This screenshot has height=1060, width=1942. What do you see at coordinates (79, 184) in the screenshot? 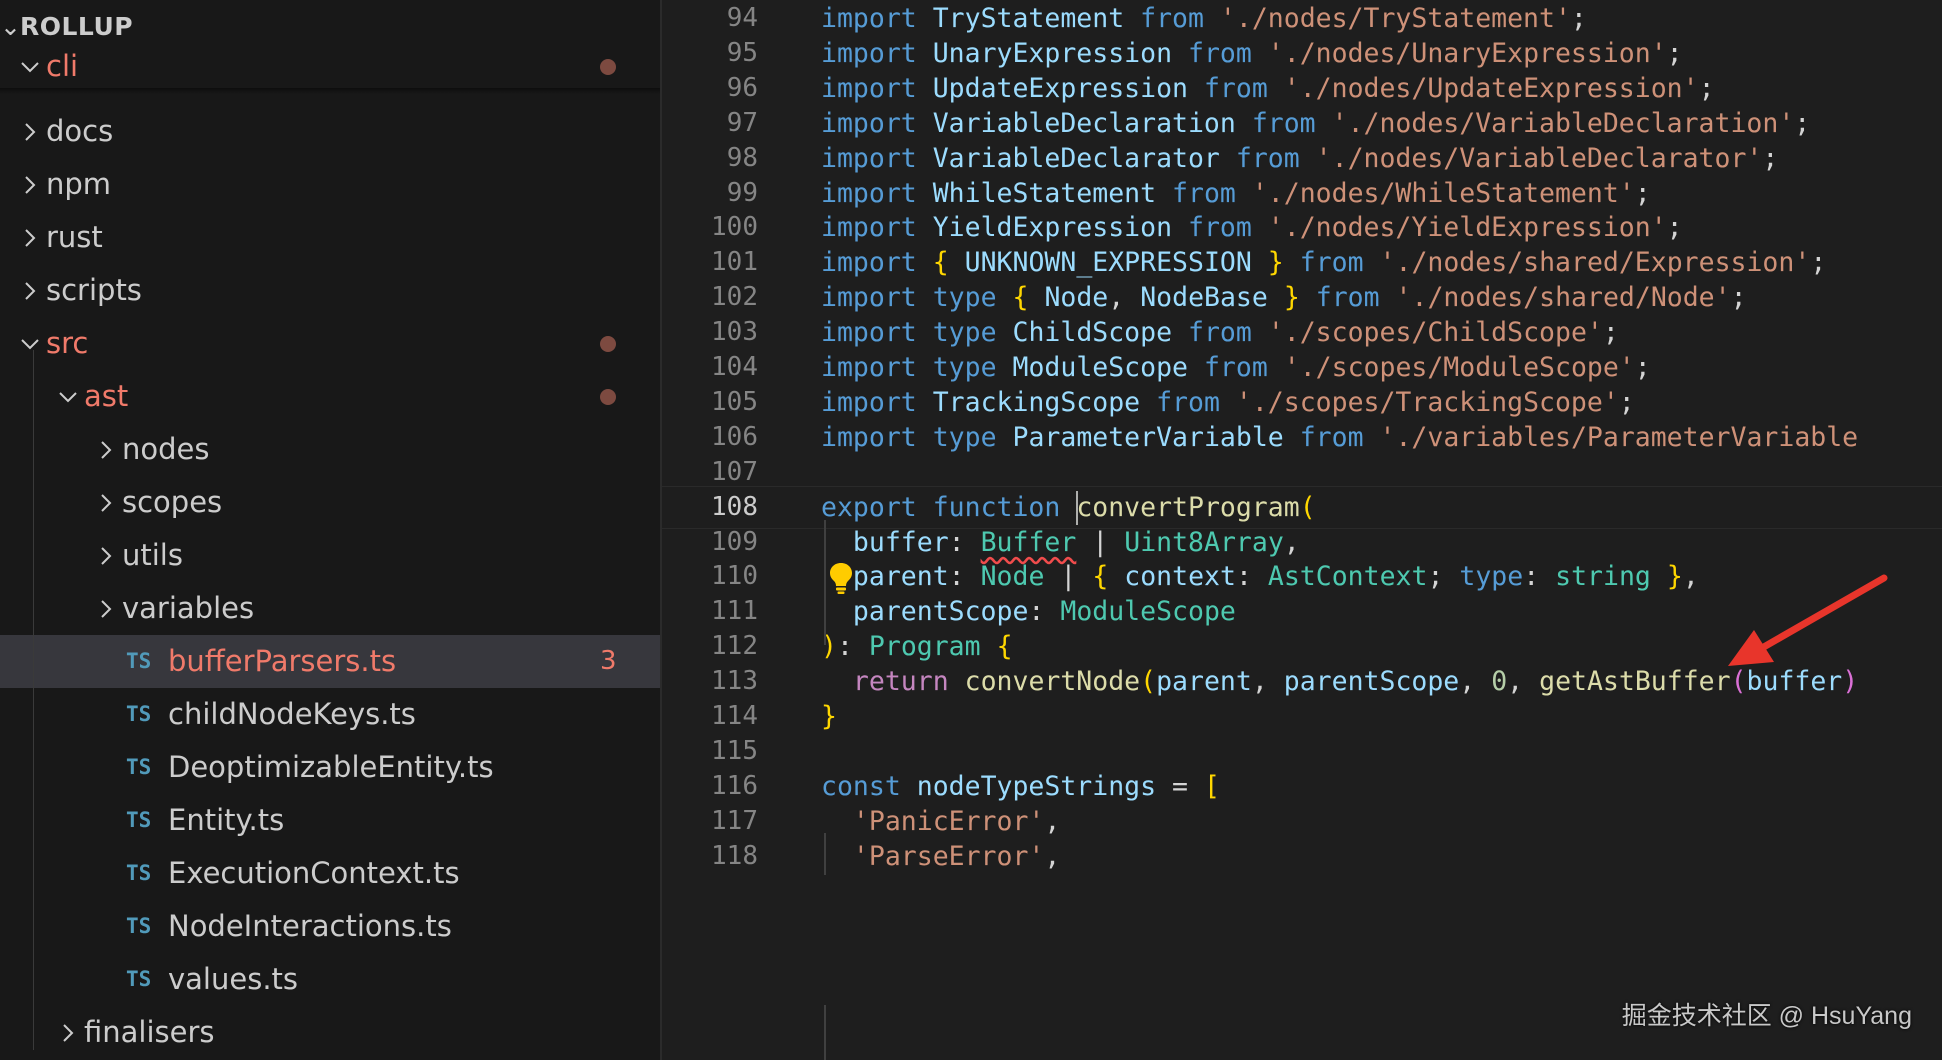
I see `tree-item-label: npm` at bounding box center [79, 184].